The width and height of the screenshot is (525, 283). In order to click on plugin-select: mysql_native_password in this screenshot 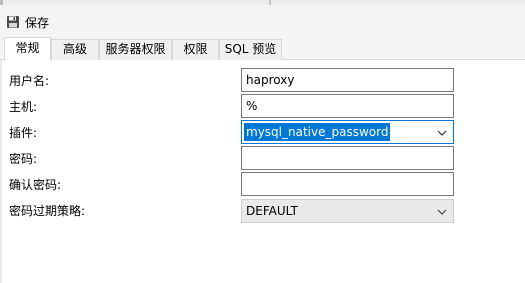, I will do `click(347, 132)`.